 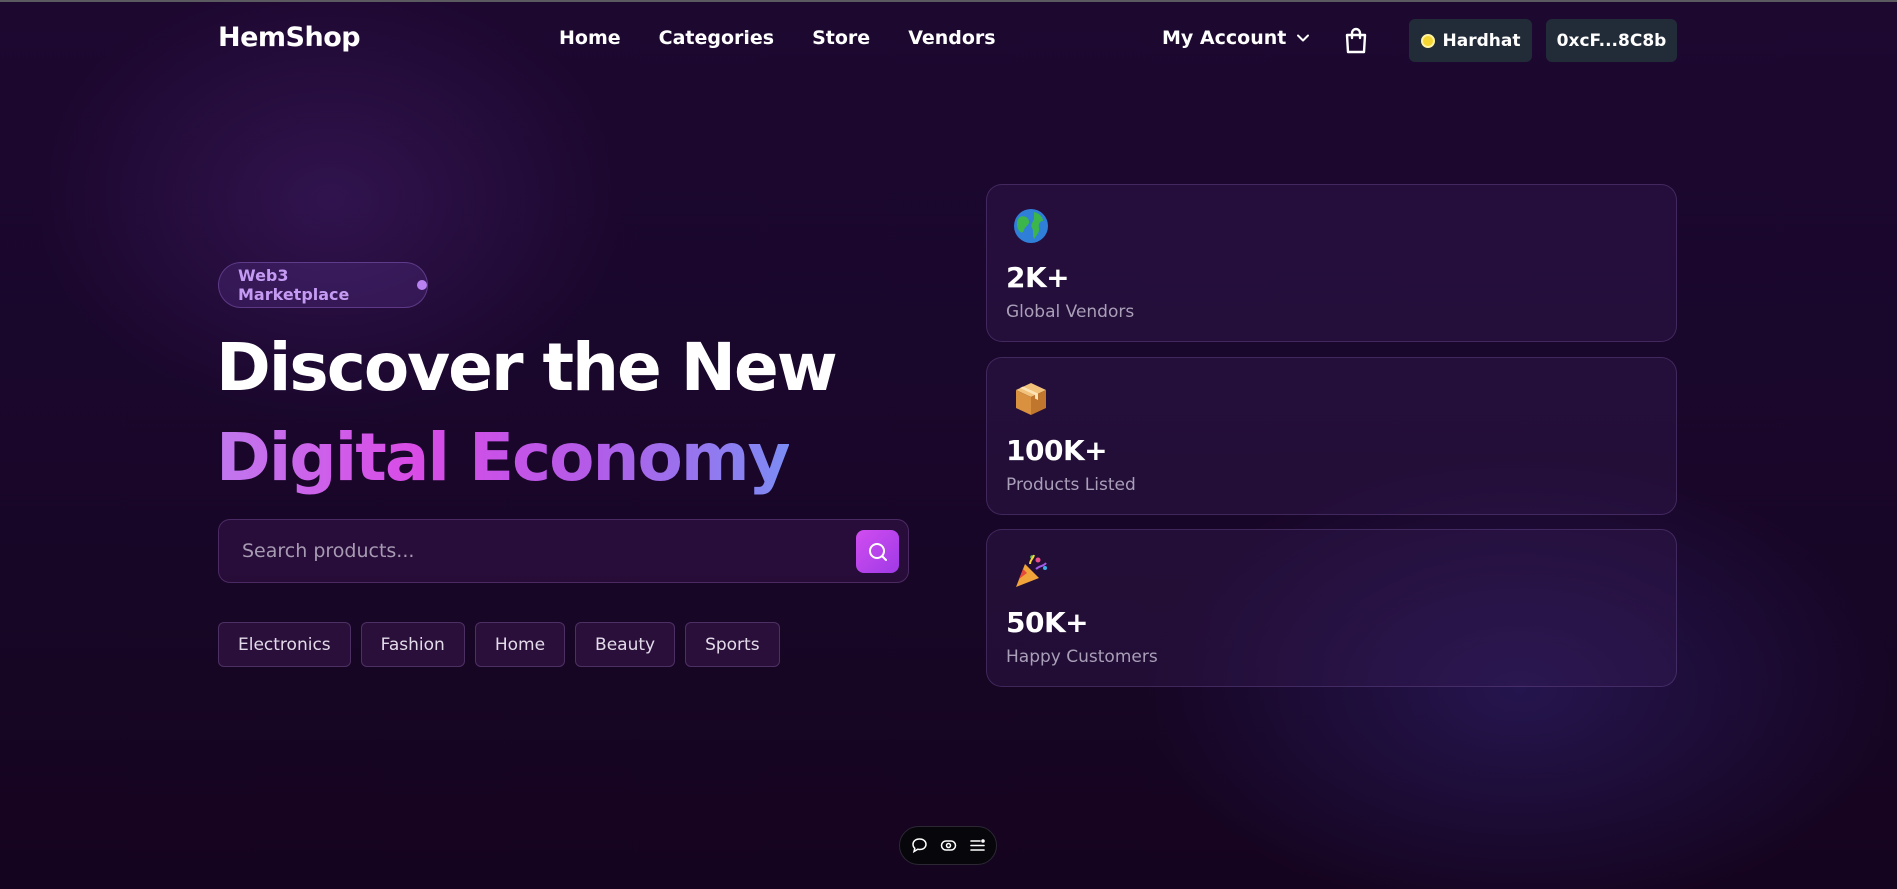 I want to click on stat-card-products: 100K+ Products Listed, so click(x=1331, y=436).